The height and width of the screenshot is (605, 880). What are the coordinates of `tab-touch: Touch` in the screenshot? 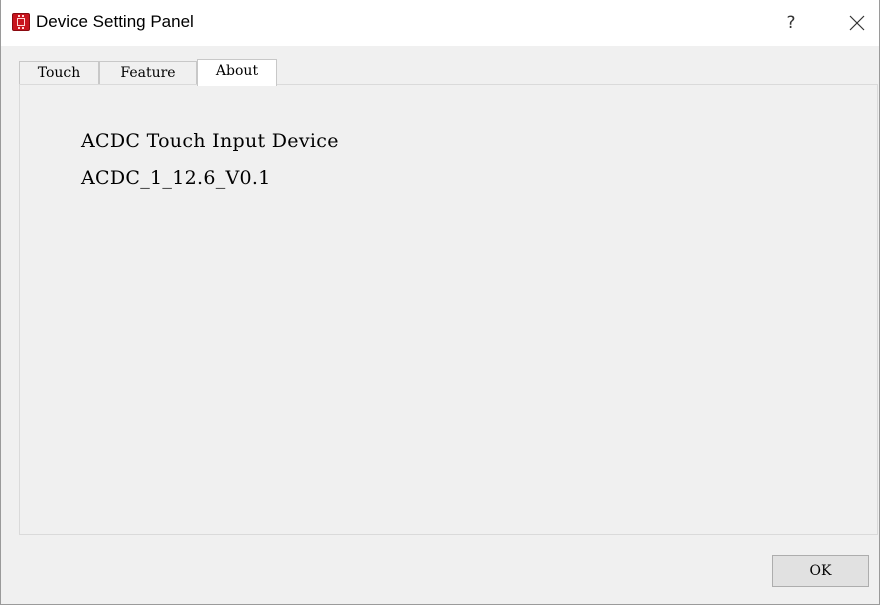 It's located at (59, 72).